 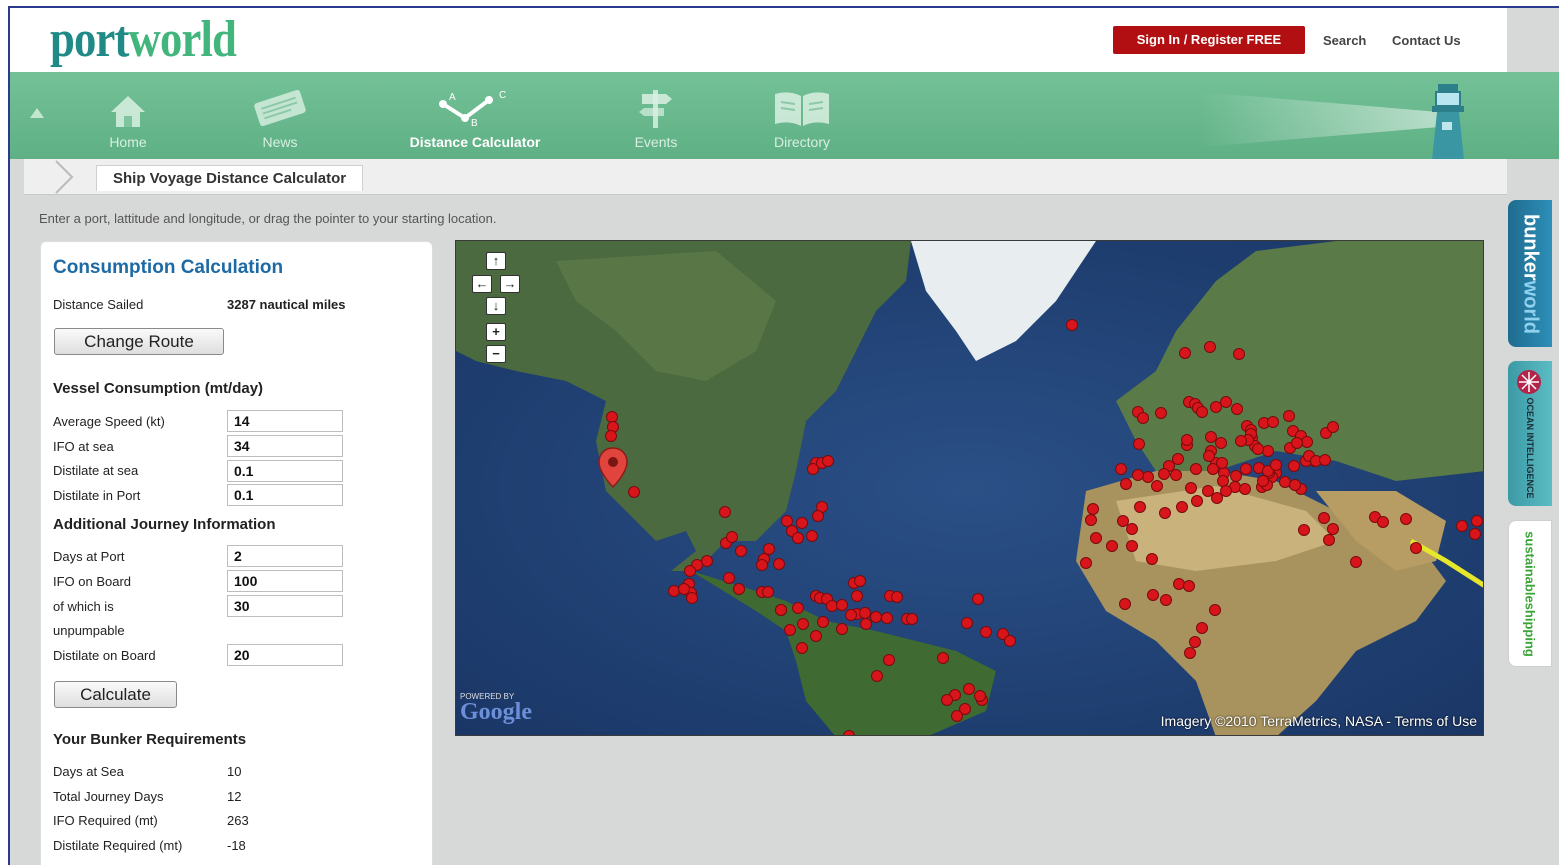 What do you see at coordinates (475, 115) in the screenshot?
I see `nav-item-distance-calculator: A B C Distance Calculator` at bounding box center [475, 115].